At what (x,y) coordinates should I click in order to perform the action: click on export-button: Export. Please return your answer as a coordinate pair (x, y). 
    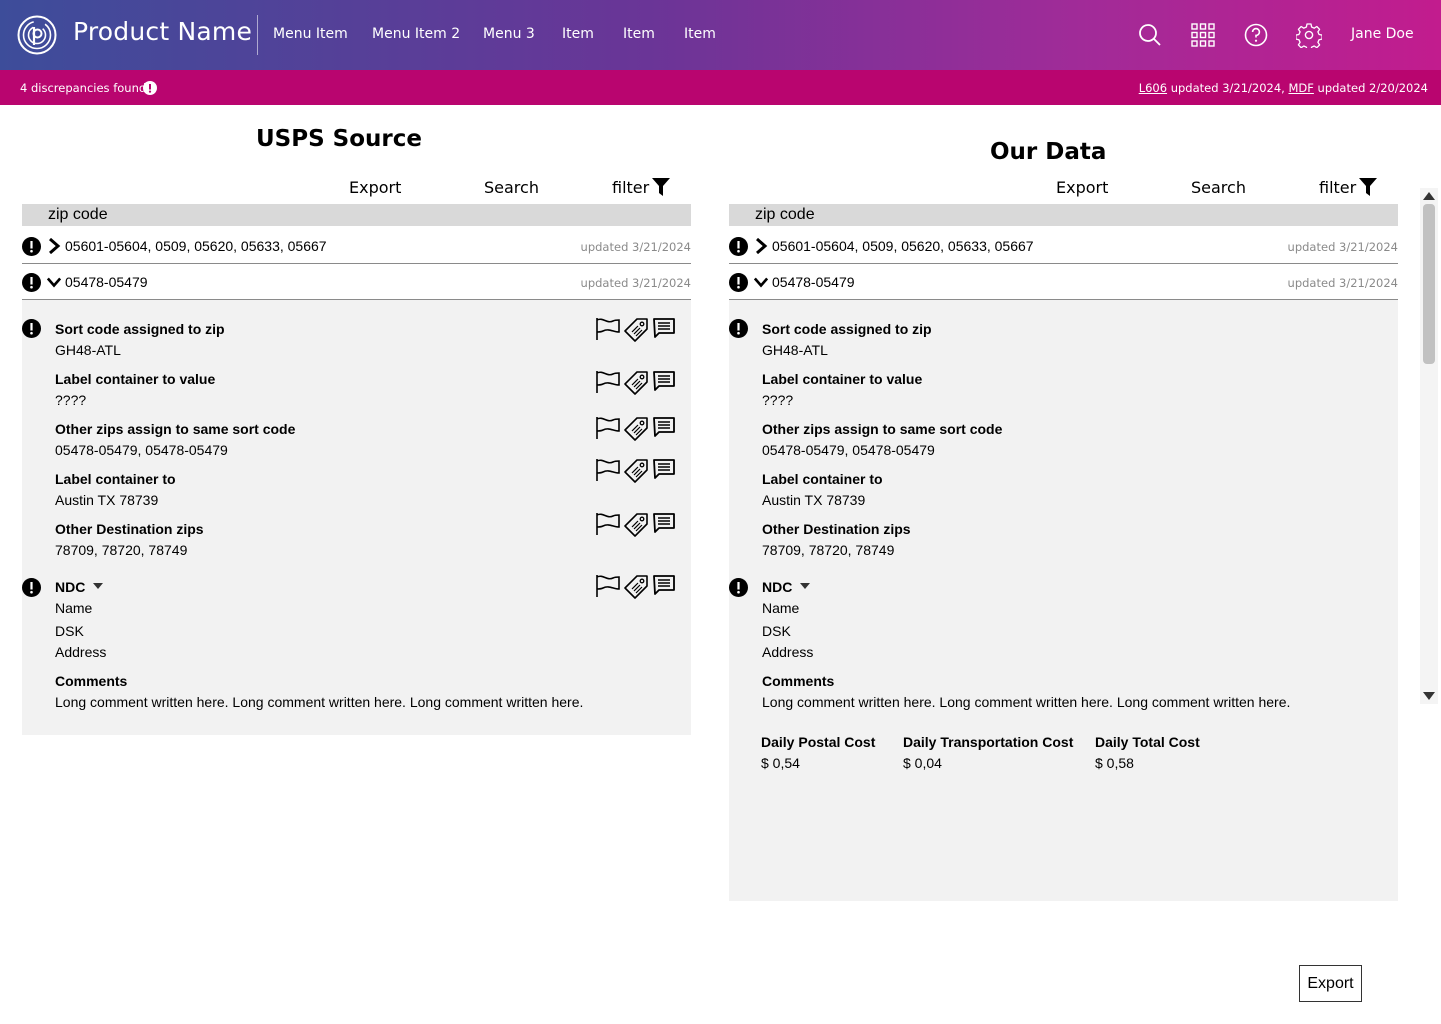
    Looking at the image, I should click on (1330, 983).